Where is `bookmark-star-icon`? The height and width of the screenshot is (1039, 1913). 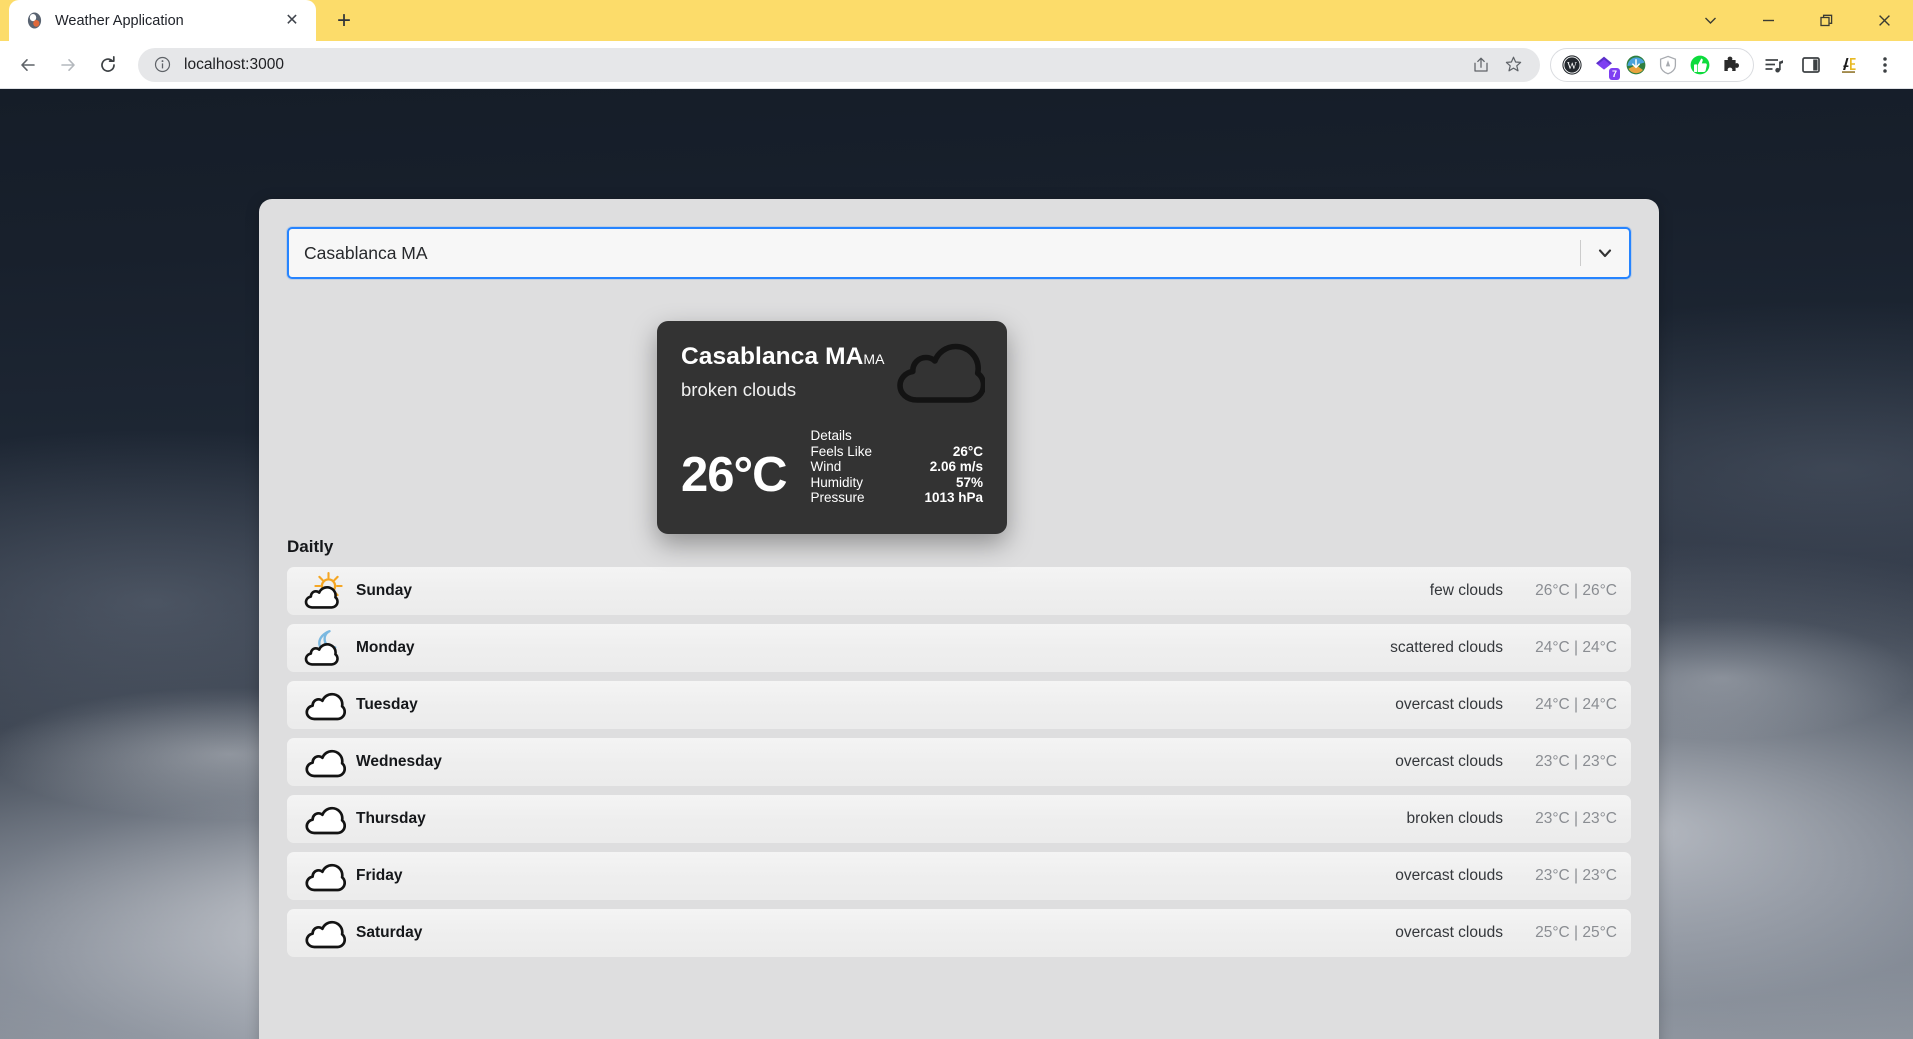
bookmark-star-icon is located at coordinates (1513, 65).